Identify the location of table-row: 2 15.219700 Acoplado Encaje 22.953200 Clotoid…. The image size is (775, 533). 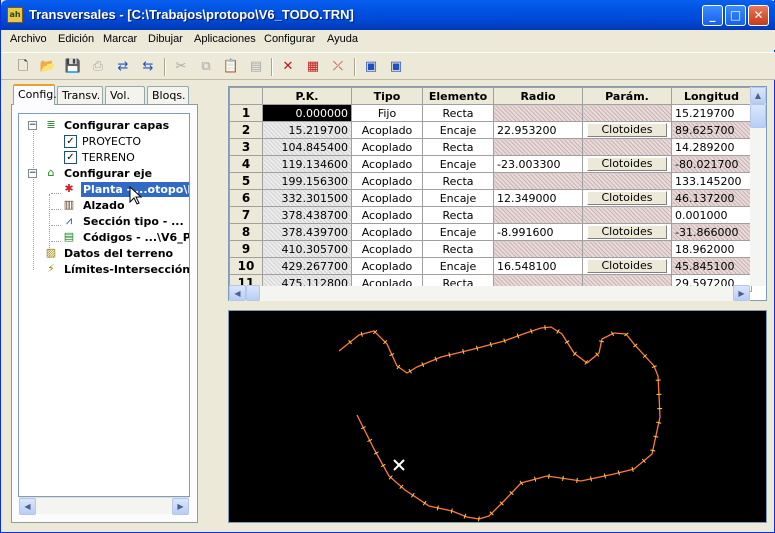
(490, 130).